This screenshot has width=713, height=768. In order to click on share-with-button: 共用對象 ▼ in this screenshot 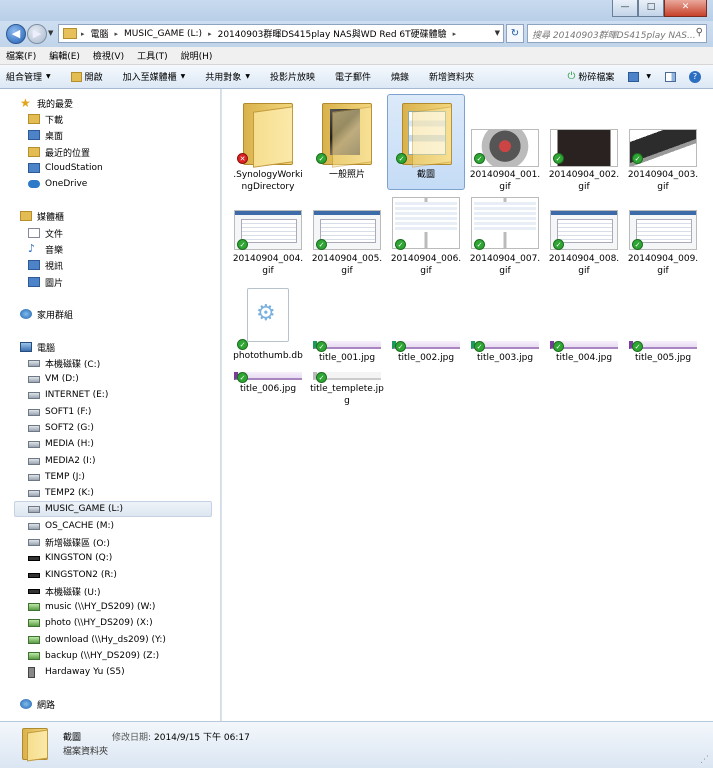, I will do `click(227, 76)`.